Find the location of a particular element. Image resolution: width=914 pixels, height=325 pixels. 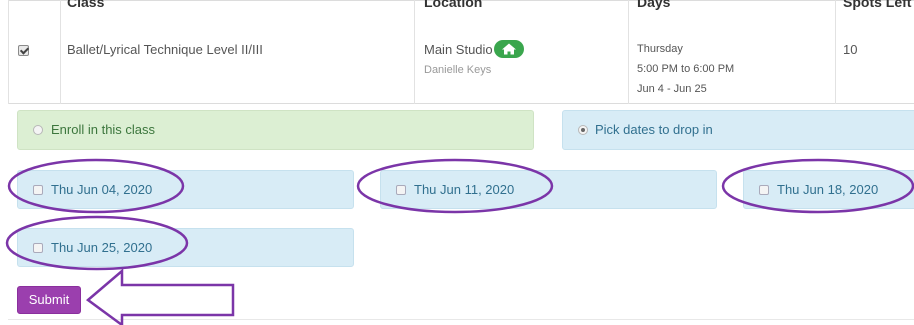

row-select-checkbox is located at coordinates (23, 50).